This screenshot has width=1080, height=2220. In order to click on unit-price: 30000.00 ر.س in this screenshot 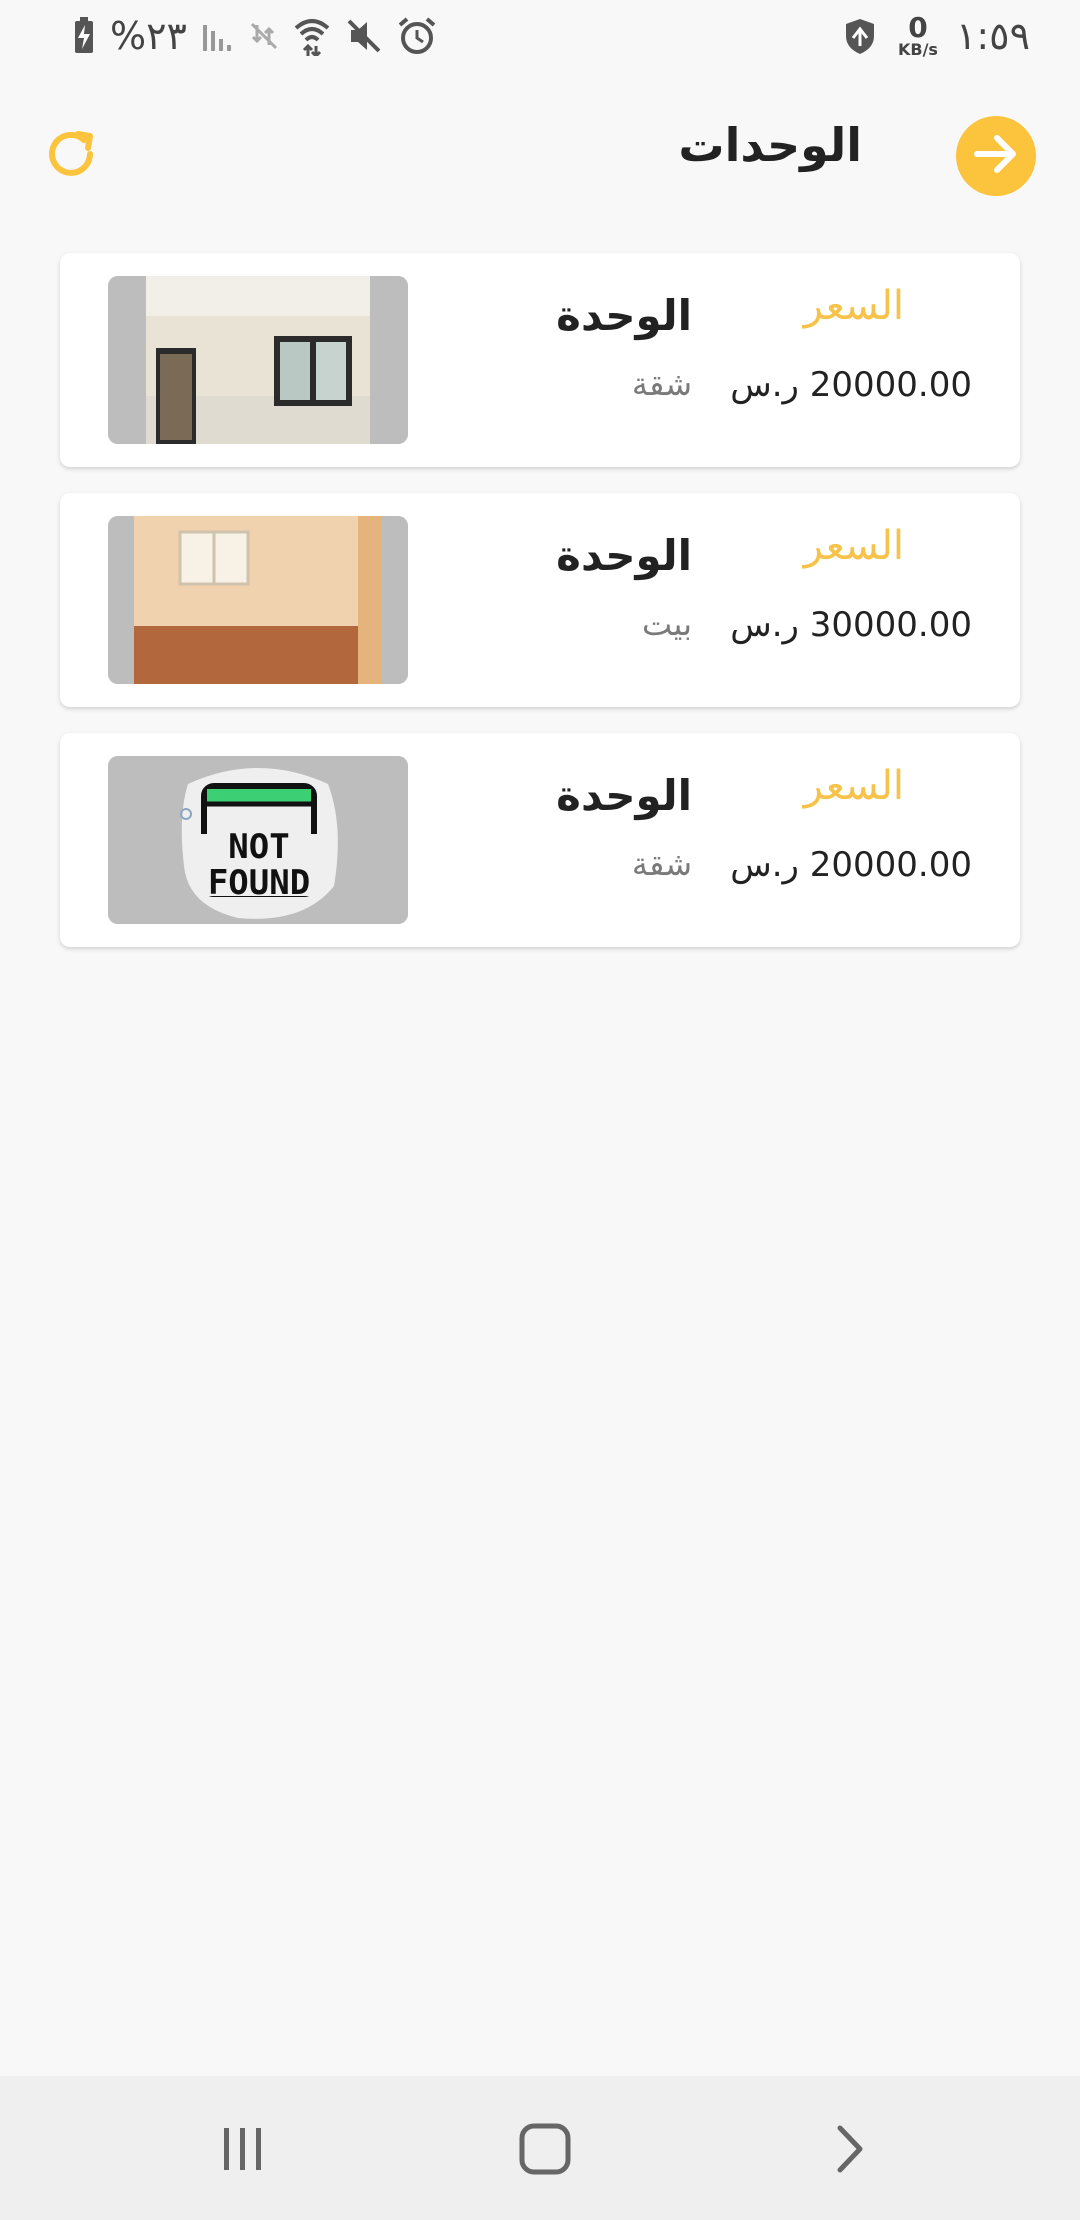, I will do `click(851, 625)`.